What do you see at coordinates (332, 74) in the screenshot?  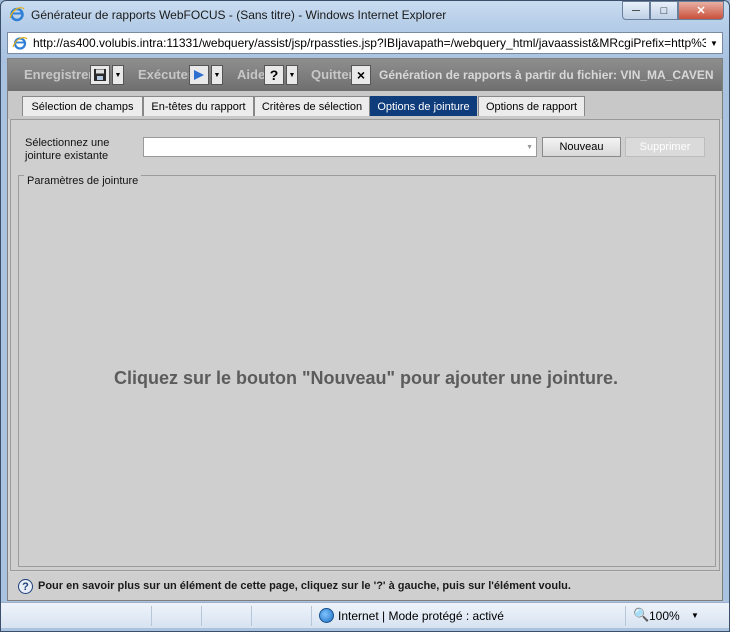 I see `quit-label: Quitter` at bounding box center [332, 74].